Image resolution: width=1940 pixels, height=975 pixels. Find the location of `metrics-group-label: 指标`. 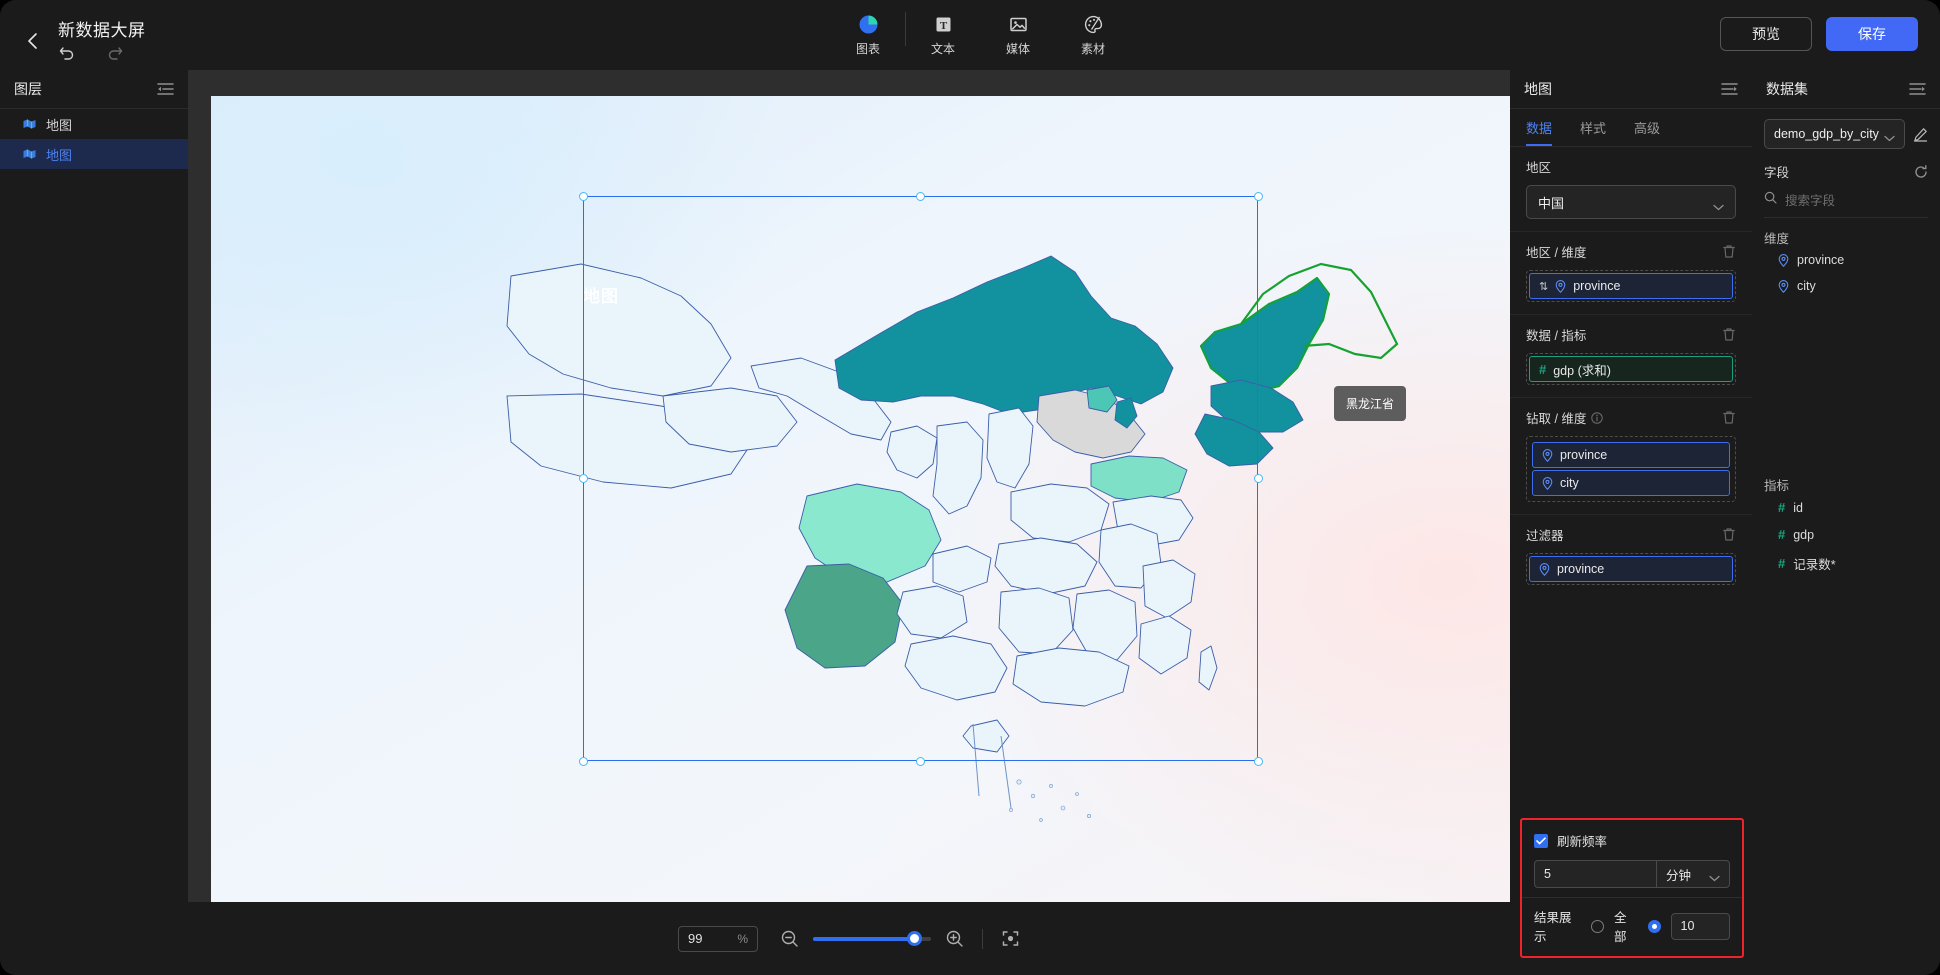

metrics-group-label: 指标 is located at coordinates (1777, 486).